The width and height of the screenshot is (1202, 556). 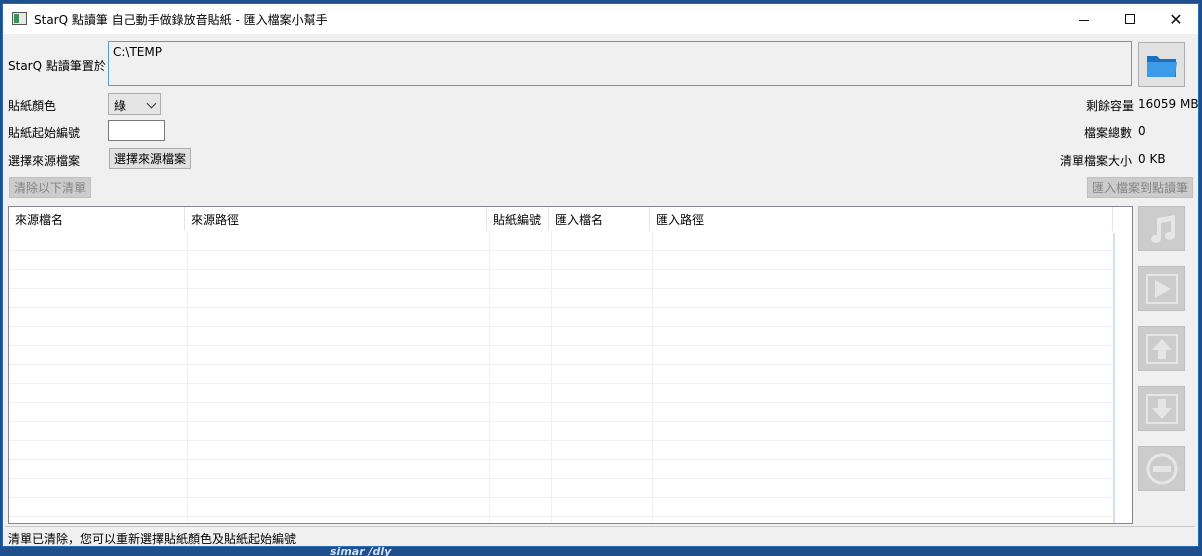 I want to click on arrow-up-icon, so click(x=1161, y=348).